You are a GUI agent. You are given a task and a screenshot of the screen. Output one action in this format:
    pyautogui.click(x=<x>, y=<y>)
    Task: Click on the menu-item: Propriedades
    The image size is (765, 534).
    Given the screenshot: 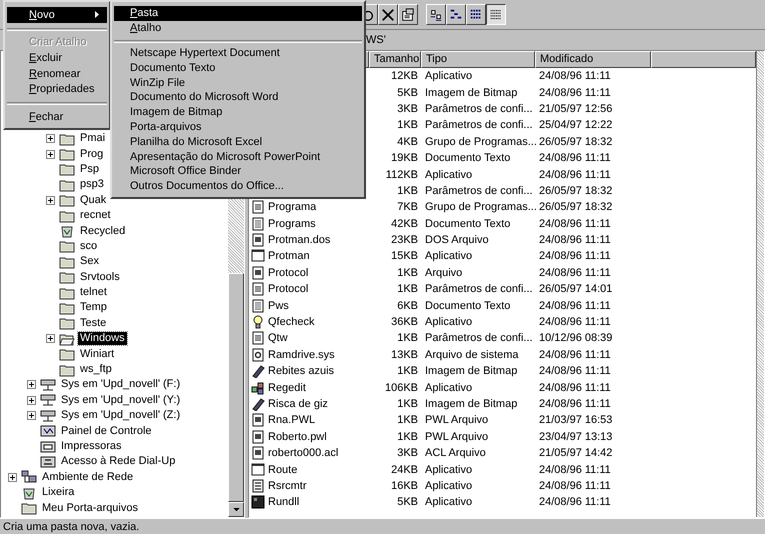 What is the action you would take?
    pyautogui.click(x=57, y=89)
    